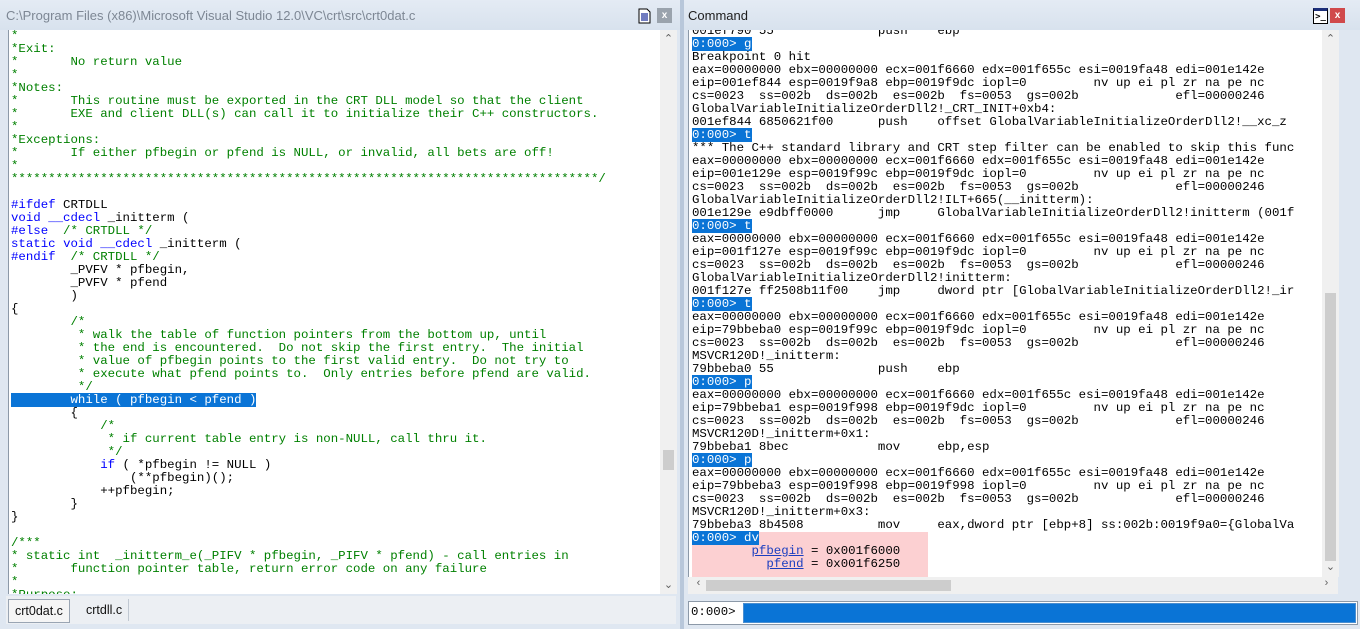 Image resolution: width=1360 pixels, height=629 pixels. Describe the element at coordinates (781, 512) in the screenshot. I see `code-token: MSVCR120D!_initterm+0x3:` at that location.